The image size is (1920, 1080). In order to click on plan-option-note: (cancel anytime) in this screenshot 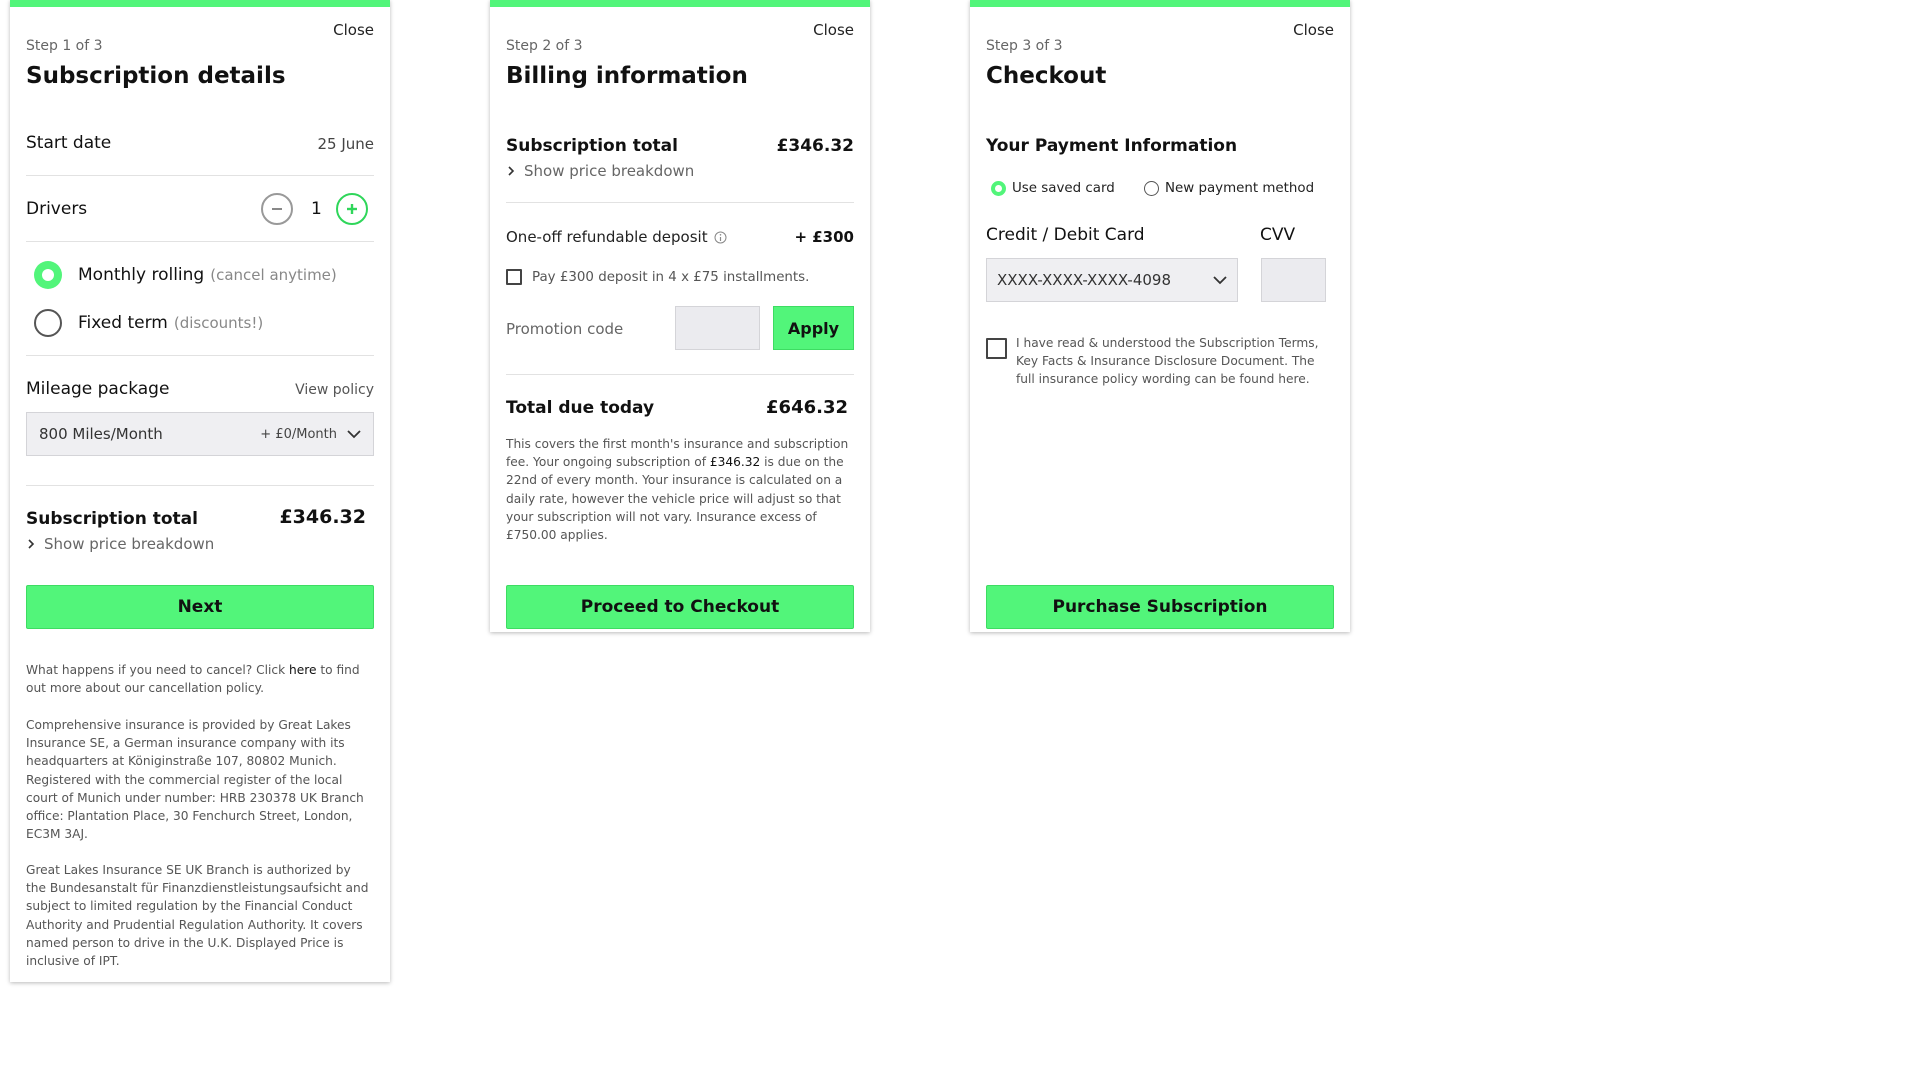, I will do `click(273, 275)`.